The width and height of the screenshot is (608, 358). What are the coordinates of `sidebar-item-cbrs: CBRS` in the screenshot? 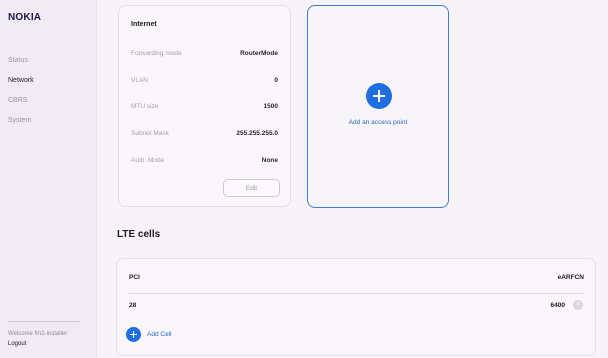 It's located at (21, 106).